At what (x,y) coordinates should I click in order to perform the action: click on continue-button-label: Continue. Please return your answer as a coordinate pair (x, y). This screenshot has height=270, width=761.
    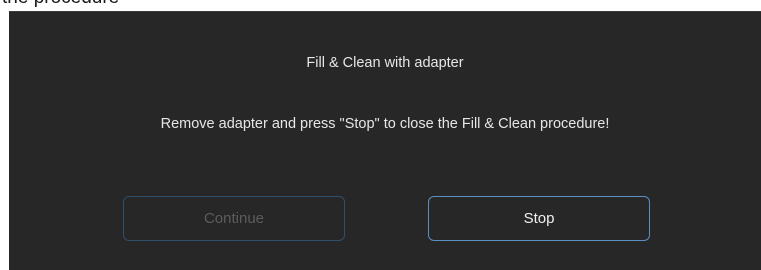
    Looking at the image, I should click on (234, 218).